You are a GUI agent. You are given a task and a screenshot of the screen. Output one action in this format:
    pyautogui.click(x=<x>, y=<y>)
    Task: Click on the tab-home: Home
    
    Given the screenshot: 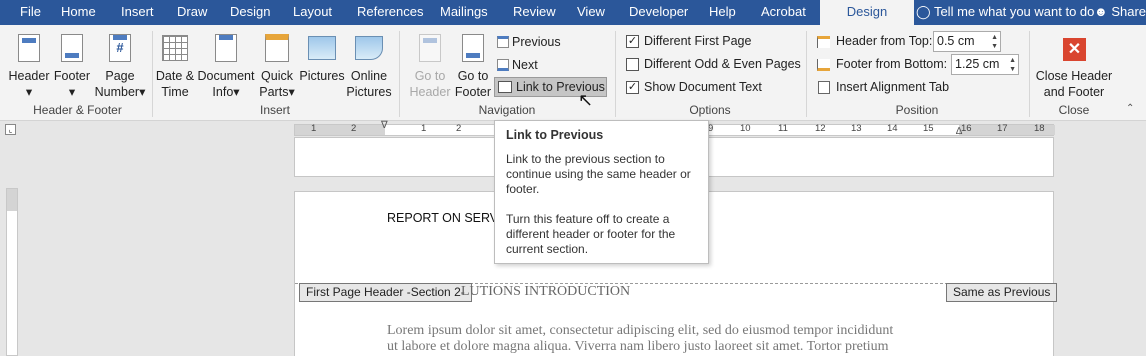 What is the action you would take?
    pyautogui.click(x=78, y=12)
    